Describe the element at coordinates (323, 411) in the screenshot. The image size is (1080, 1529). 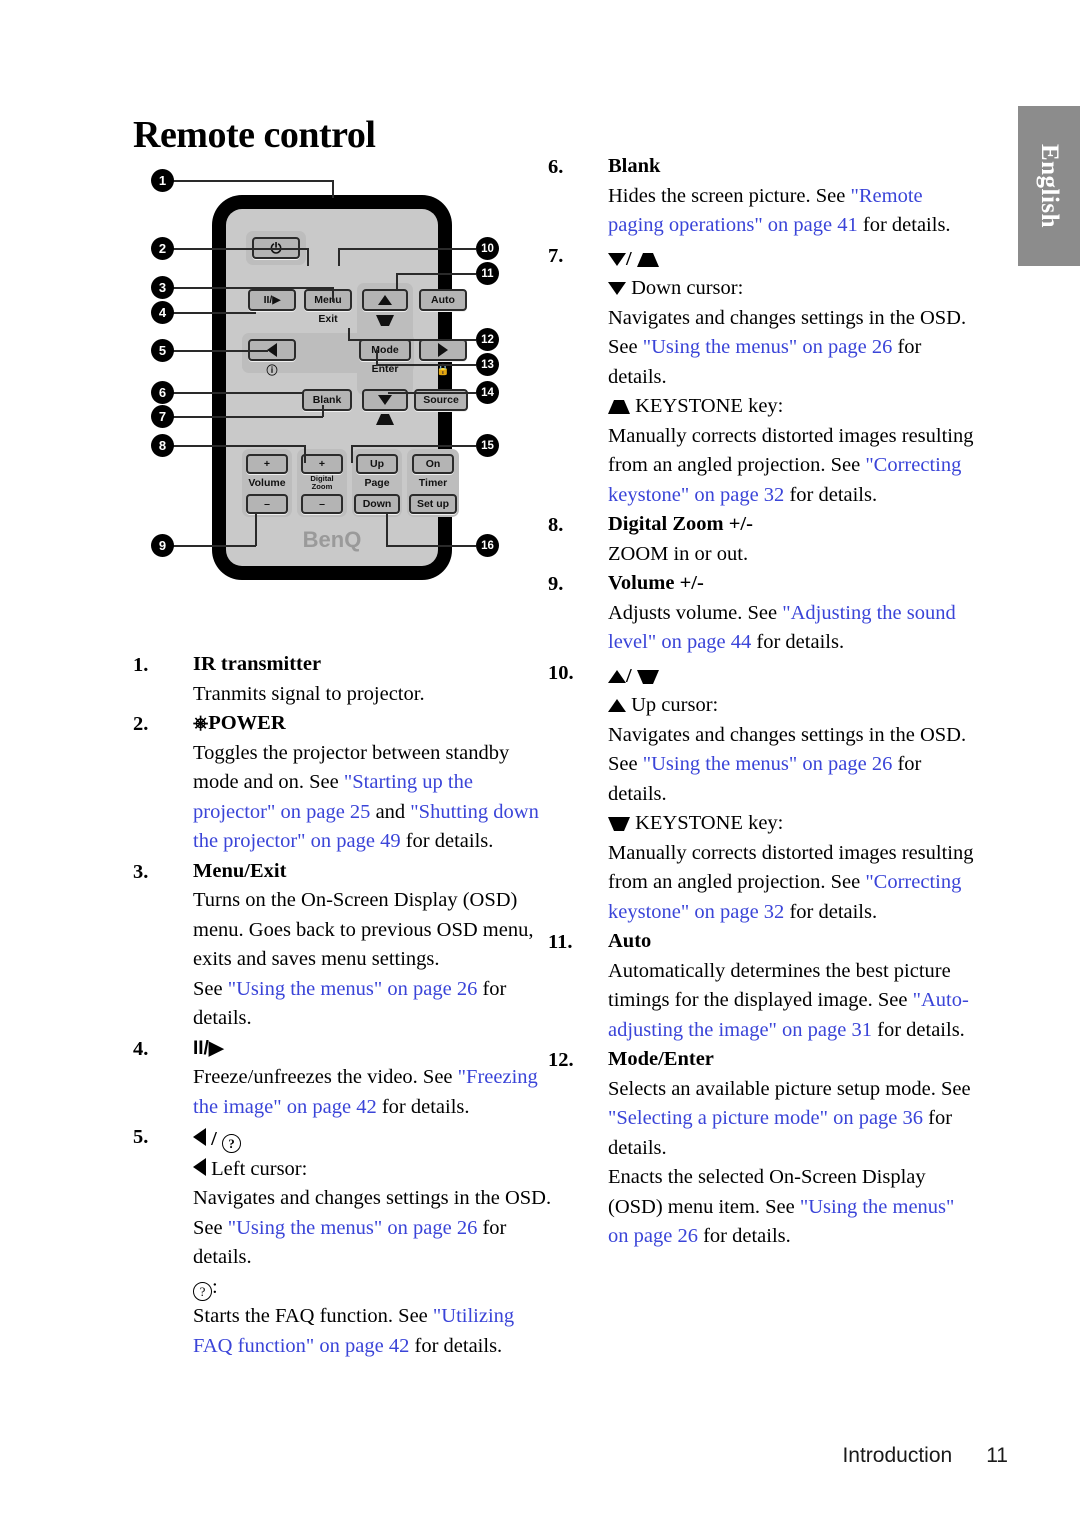
I see `leader-7-v` at that location.